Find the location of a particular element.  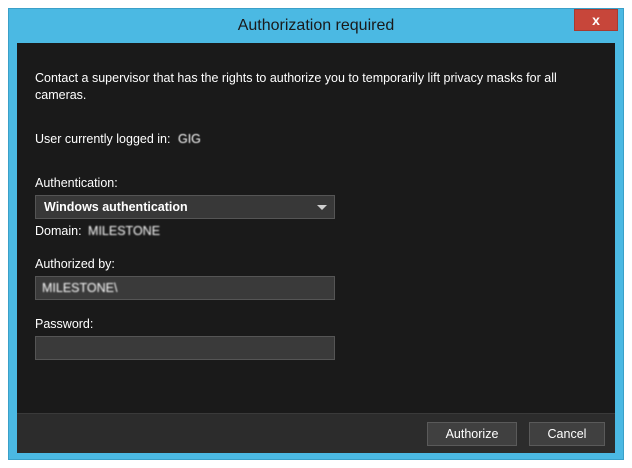

logged-in-user-value: GIG is located at coordinates (189, 139).